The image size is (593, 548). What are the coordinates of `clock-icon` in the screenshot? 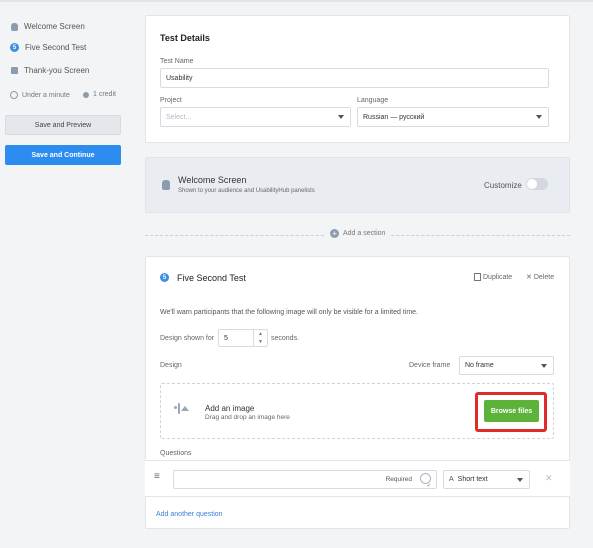 It's located at (14, 95).